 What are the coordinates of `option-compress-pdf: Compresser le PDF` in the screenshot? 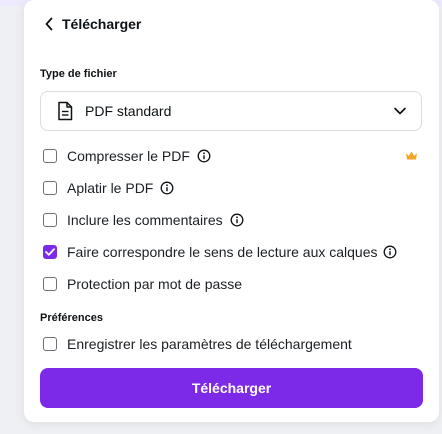 It's located at (127, 156).